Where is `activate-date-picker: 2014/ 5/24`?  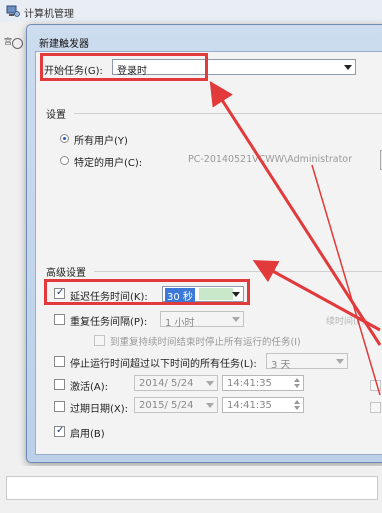
activate-date-picker: 2014/ 5/24 is located at coordinates (176, 383).